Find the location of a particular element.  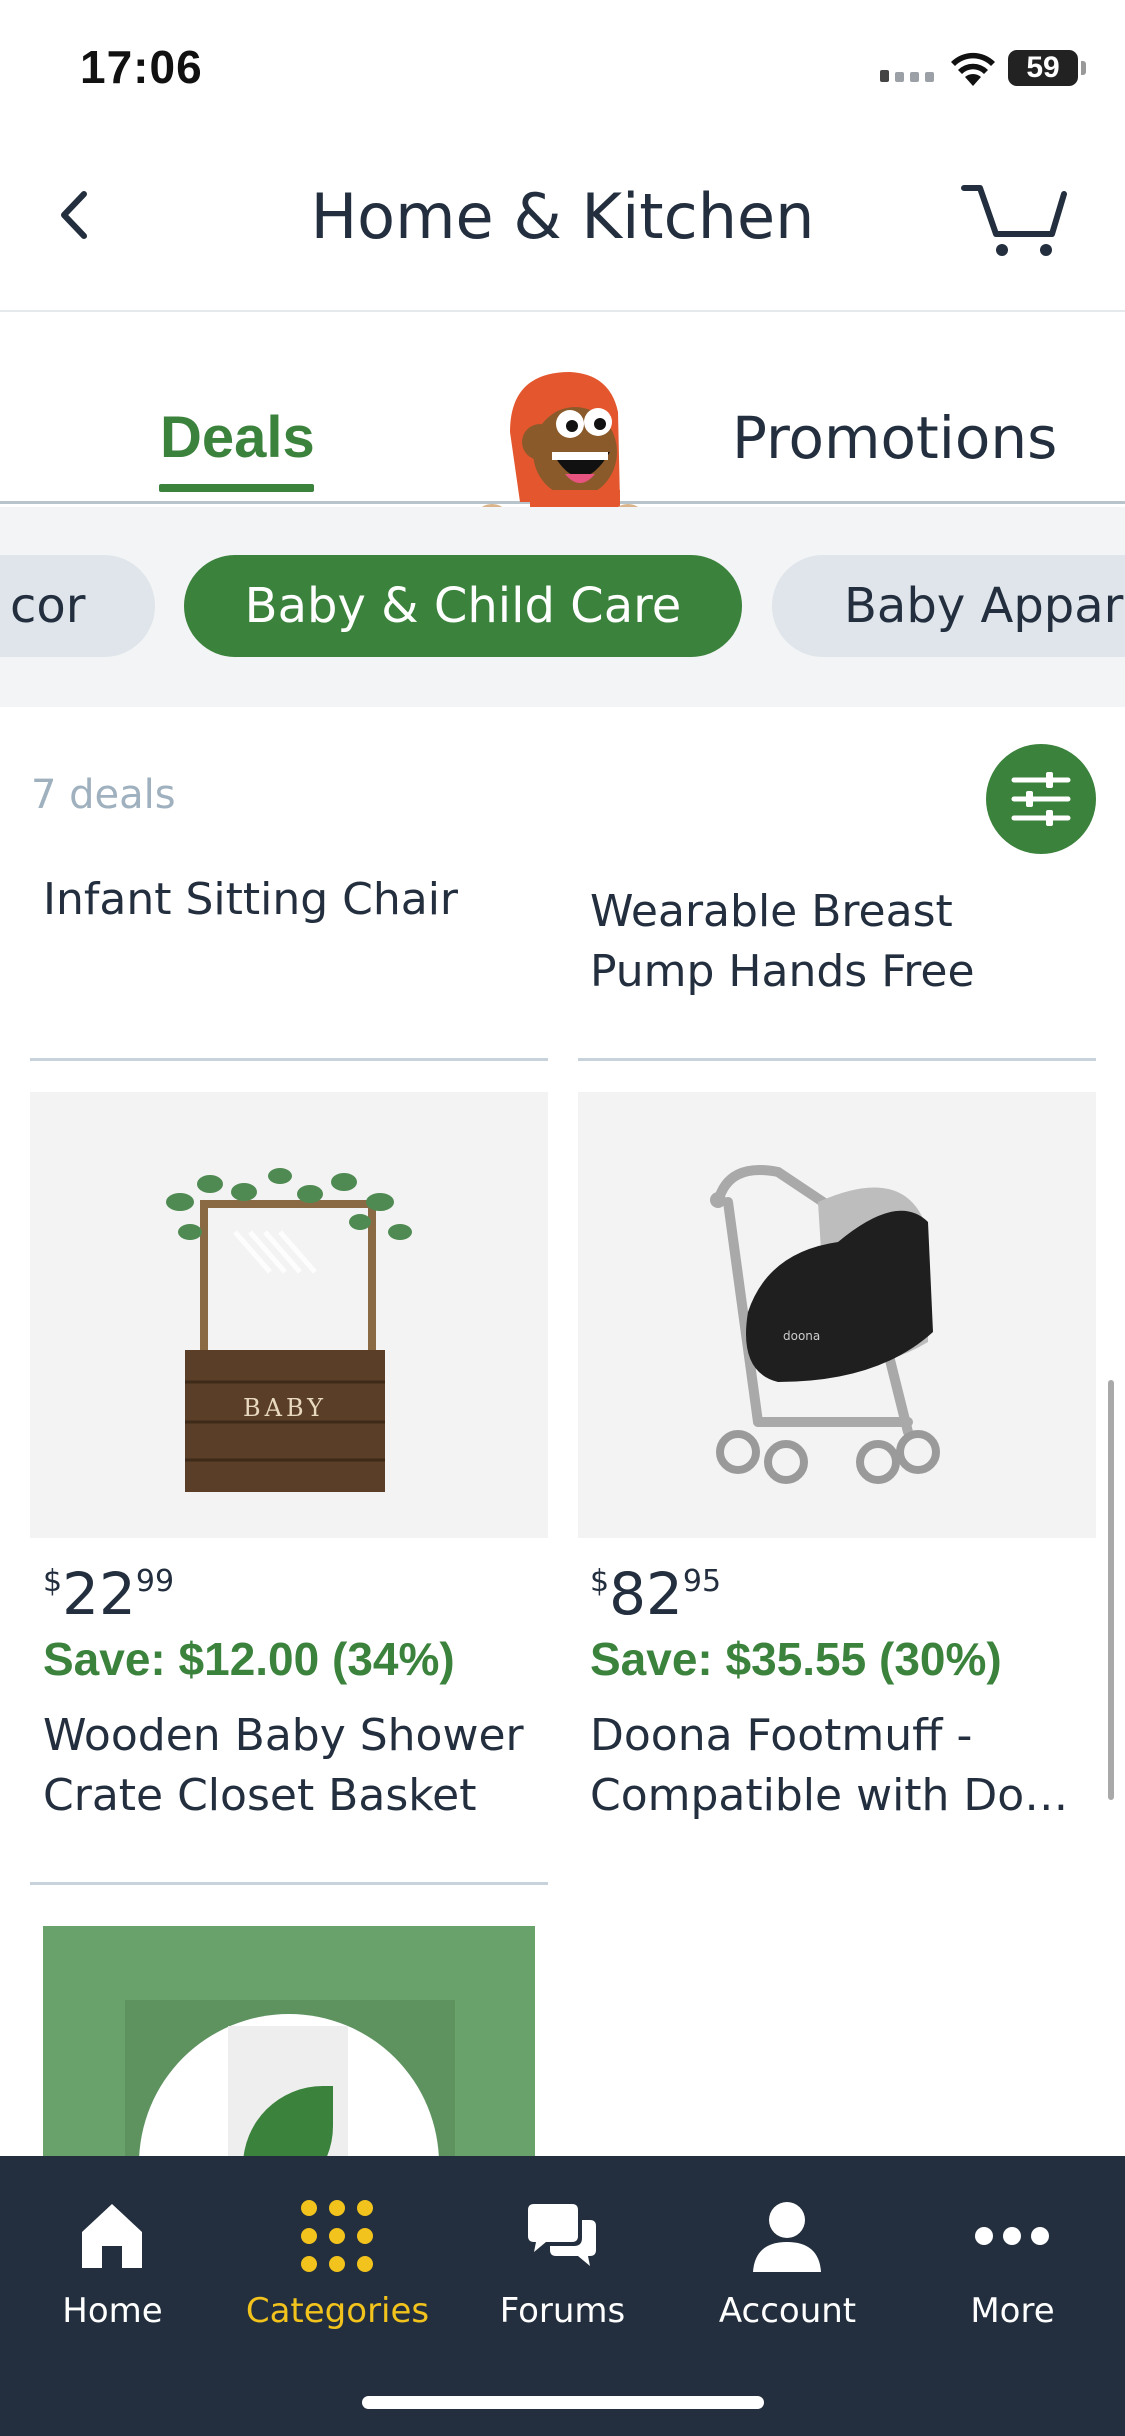

chip-baby-apparel: Baby Appar is located at coordinates (948, 606).